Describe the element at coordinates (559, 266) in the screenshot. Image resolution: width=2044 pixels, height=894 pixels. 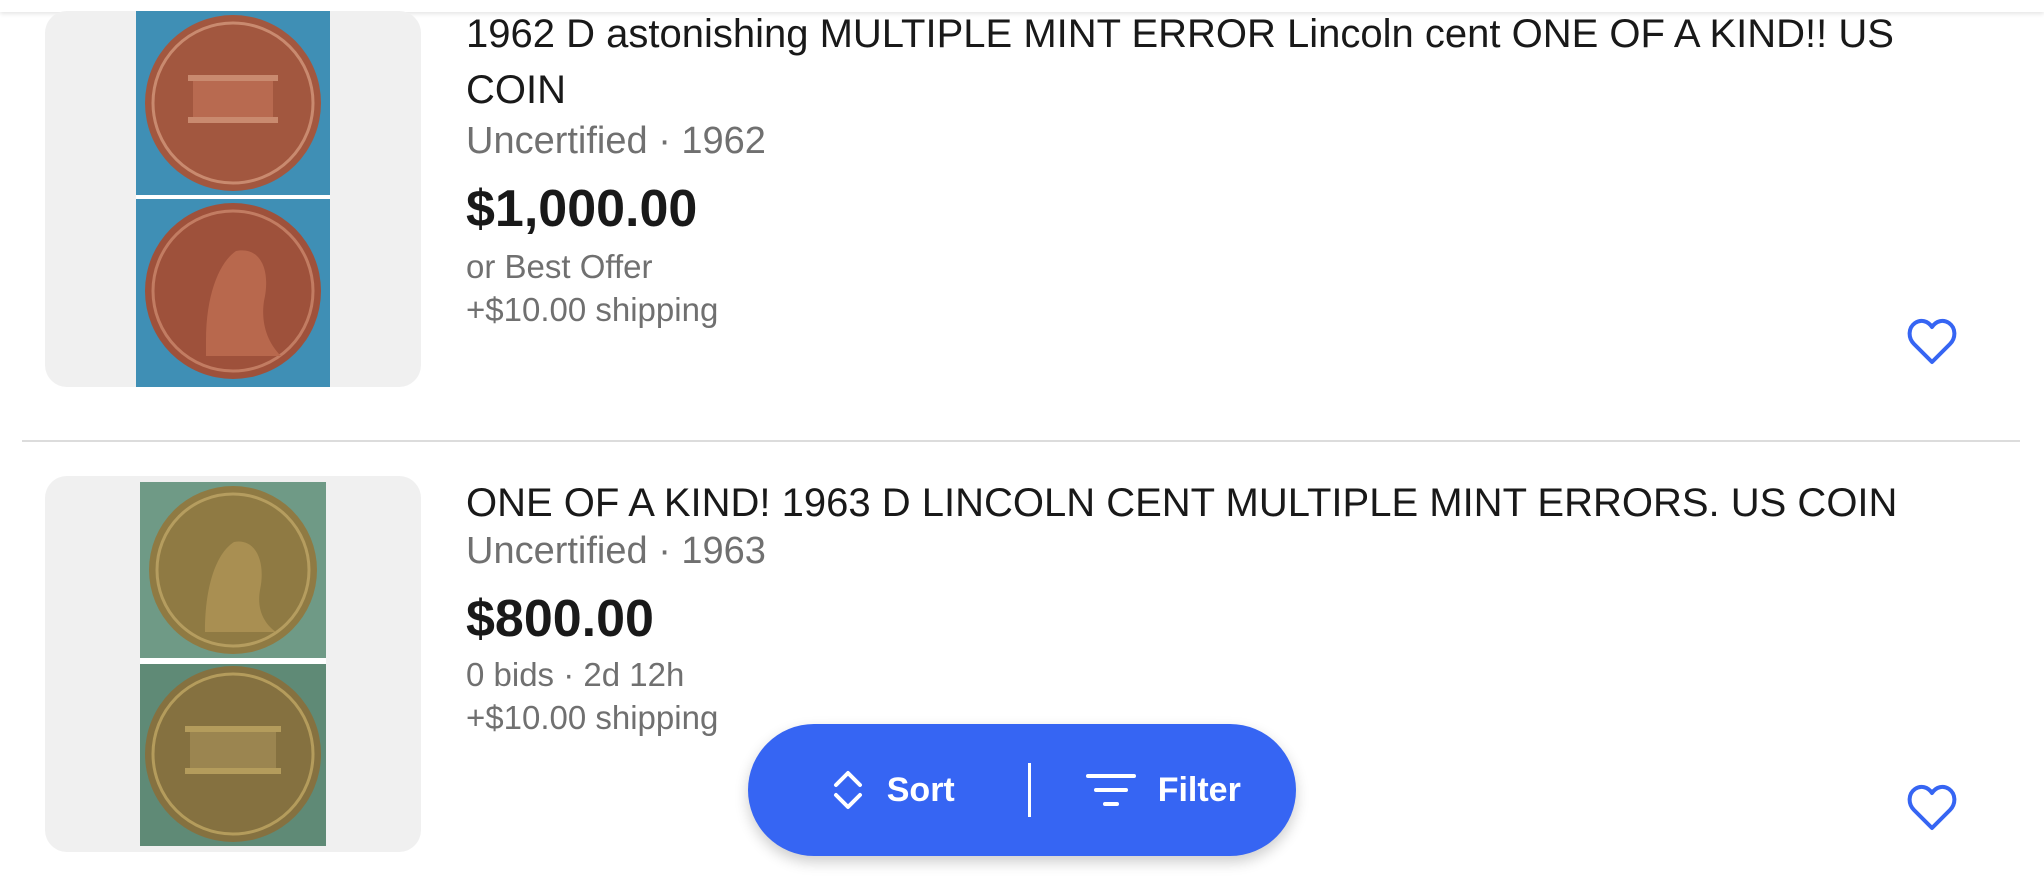
I see `listing-offer-type: or Best Offer` at that location.